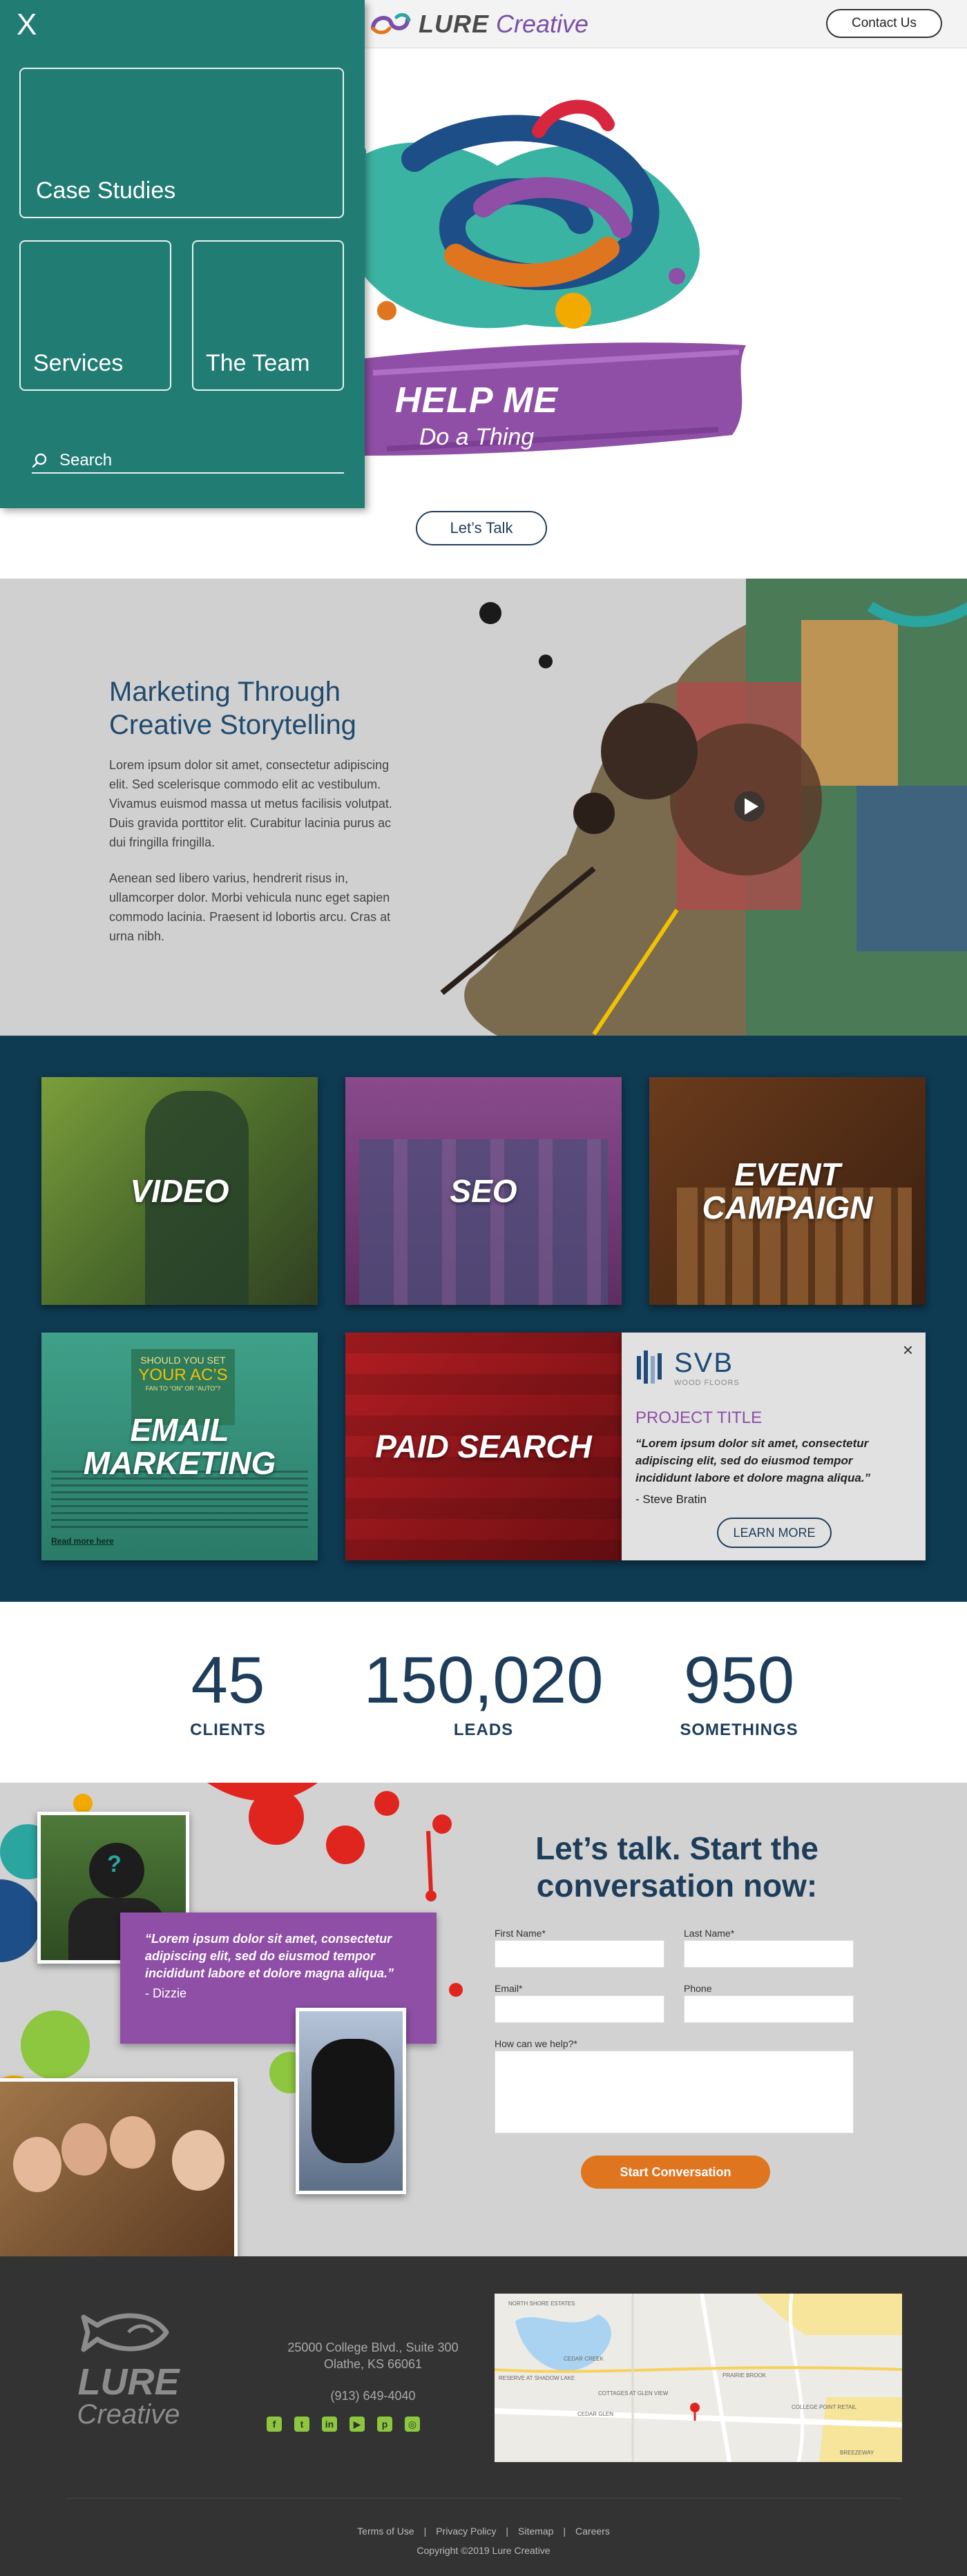  What do you see at coordinates (384, 2425) in the screenshot?
I see `pinterest-icon: p` at bounding box center [384, 2425].